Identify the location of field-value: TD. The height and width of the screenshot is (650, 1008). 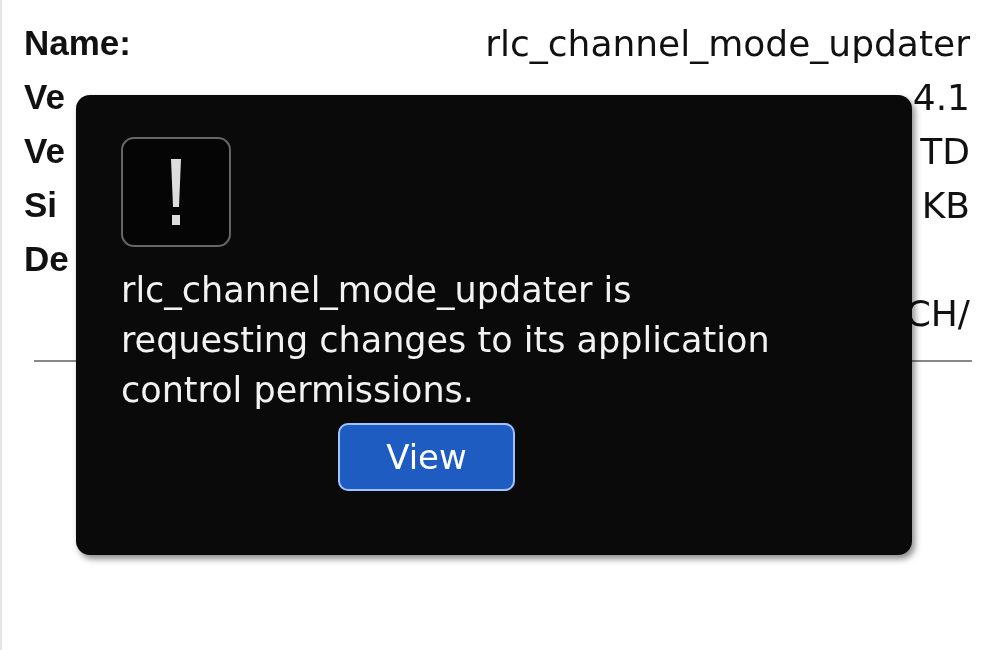
(945, 151).